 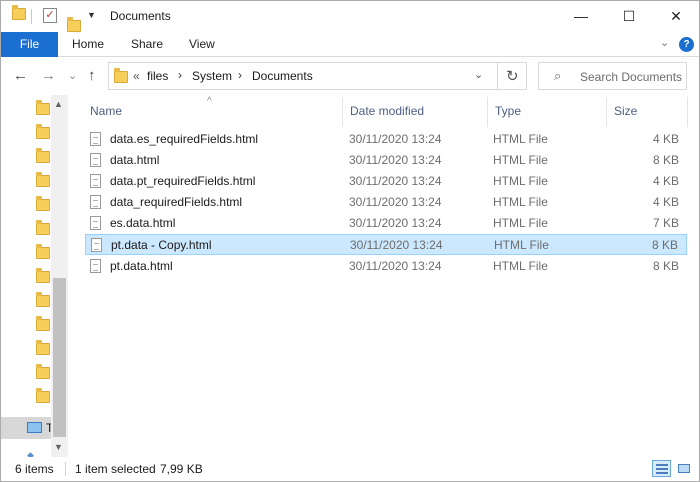 What do you see at coordinates (631, 77) in the screenshot?
I see `search-placeholder: Search Documents` at bounding box center [631, 77].